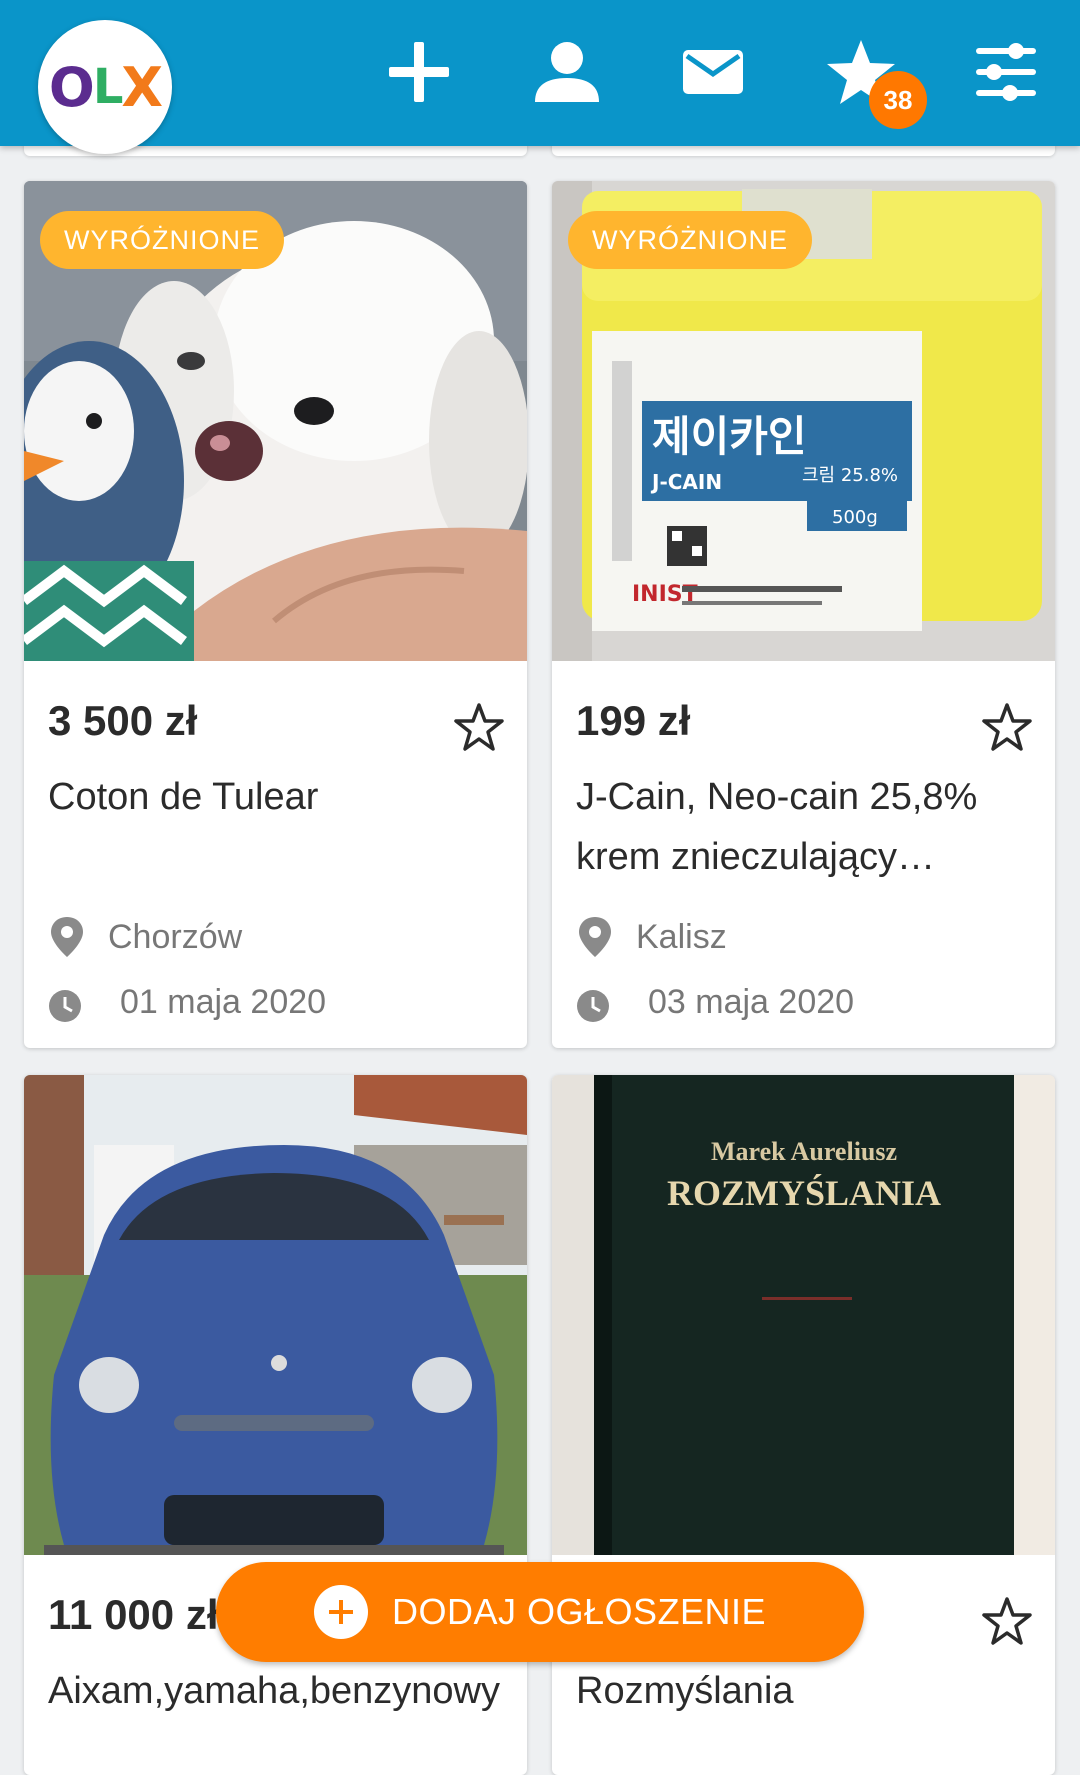 This screenshot has width=1080, height=1775. I want to click on listing-location-text: Kalisz, so click(681, 936).